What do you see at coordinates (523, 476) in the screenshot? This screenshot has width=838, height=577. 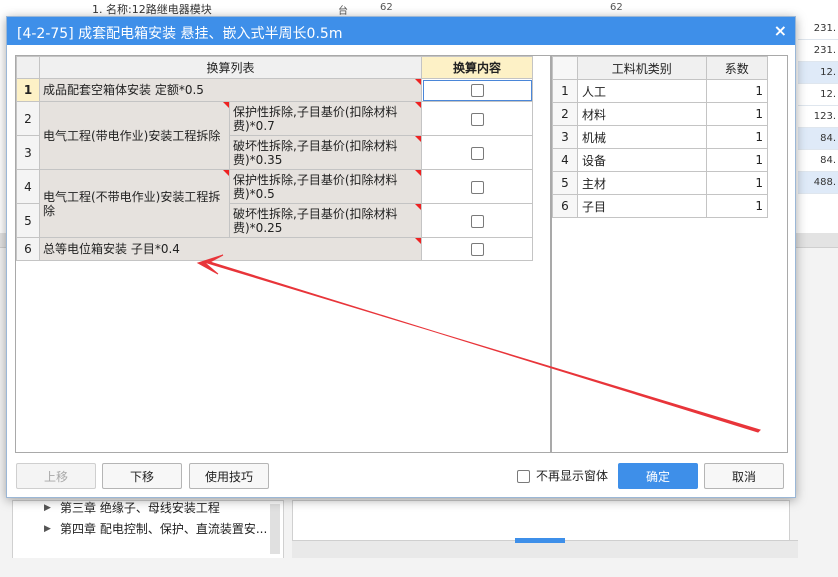 I see `no-show-checkbox` at bounding box center [523, 476].